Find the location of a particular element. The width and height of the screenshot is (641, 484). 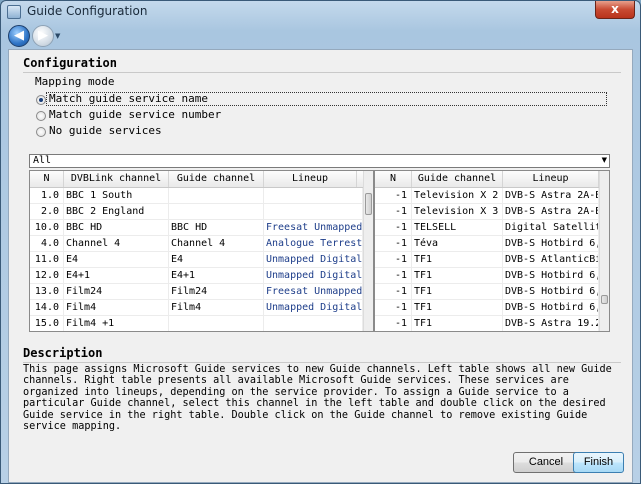

table-row: 14.0 Film4 Film4 Unmapped Digital is located at coordinates (196, 308).